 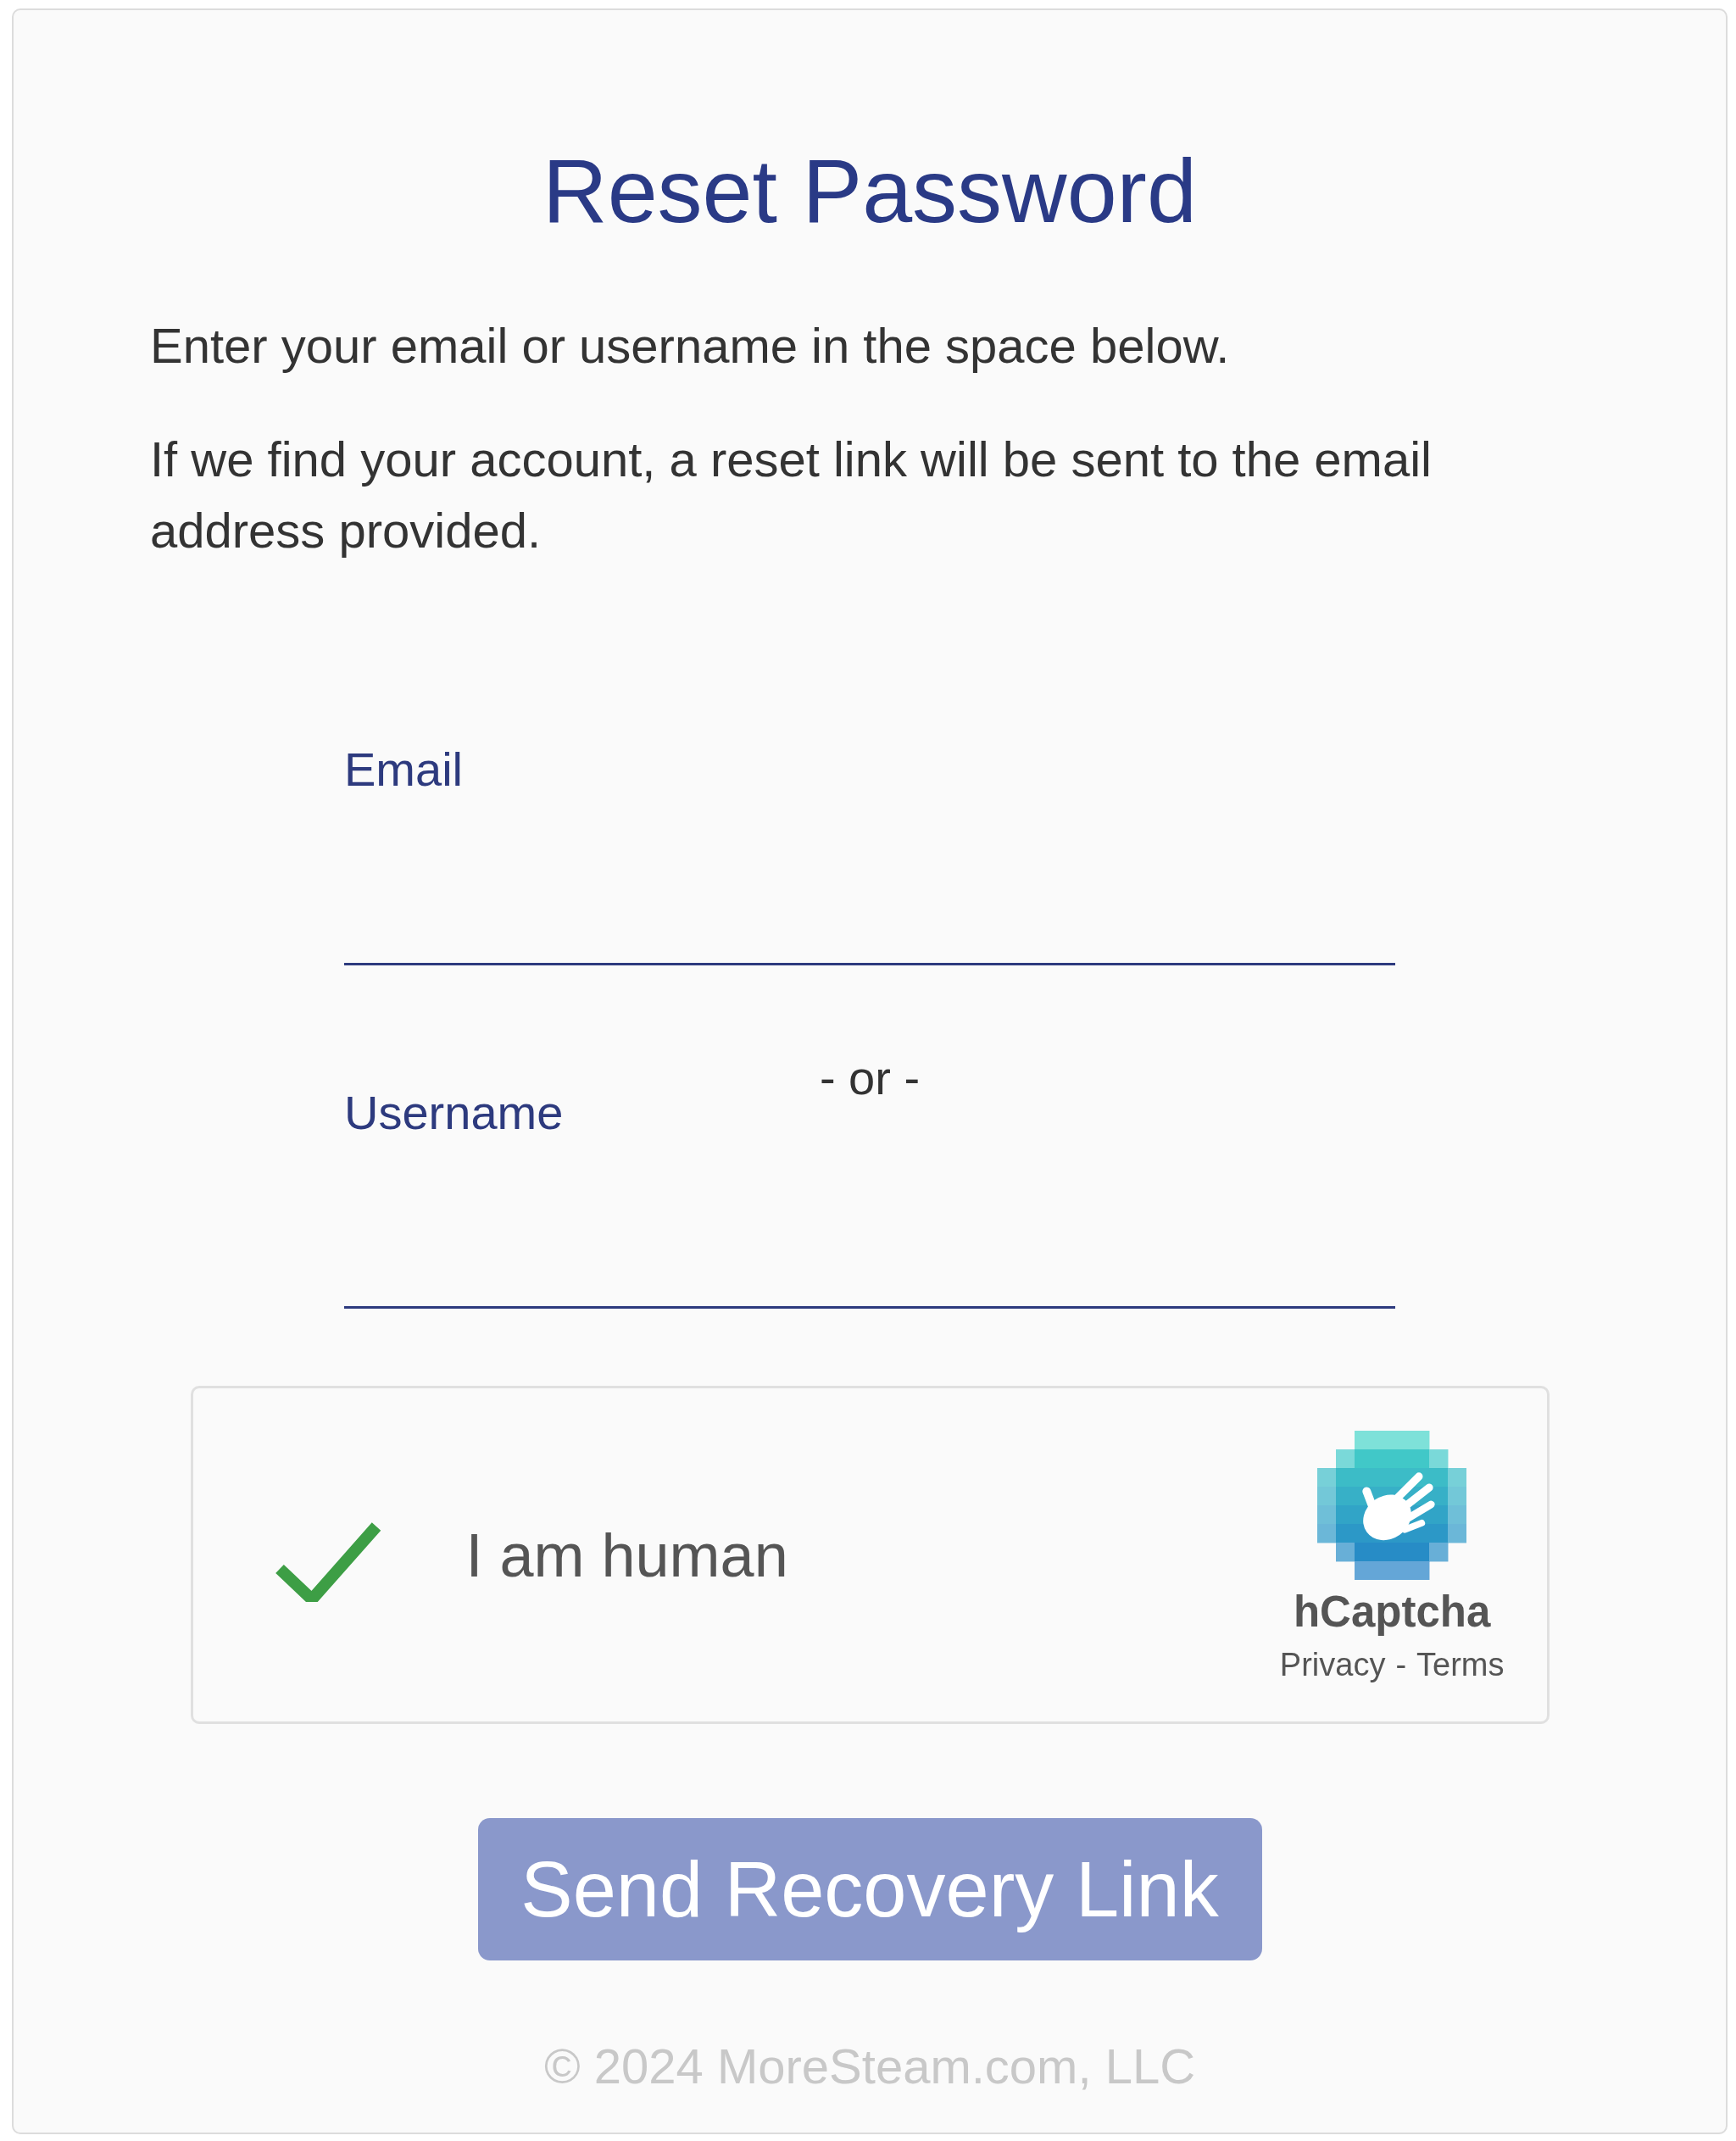 What do you see at coordinates (626, 1555) in the screenshot?
I see `captcha-label: I am human` at bounding box center [626, 1555].